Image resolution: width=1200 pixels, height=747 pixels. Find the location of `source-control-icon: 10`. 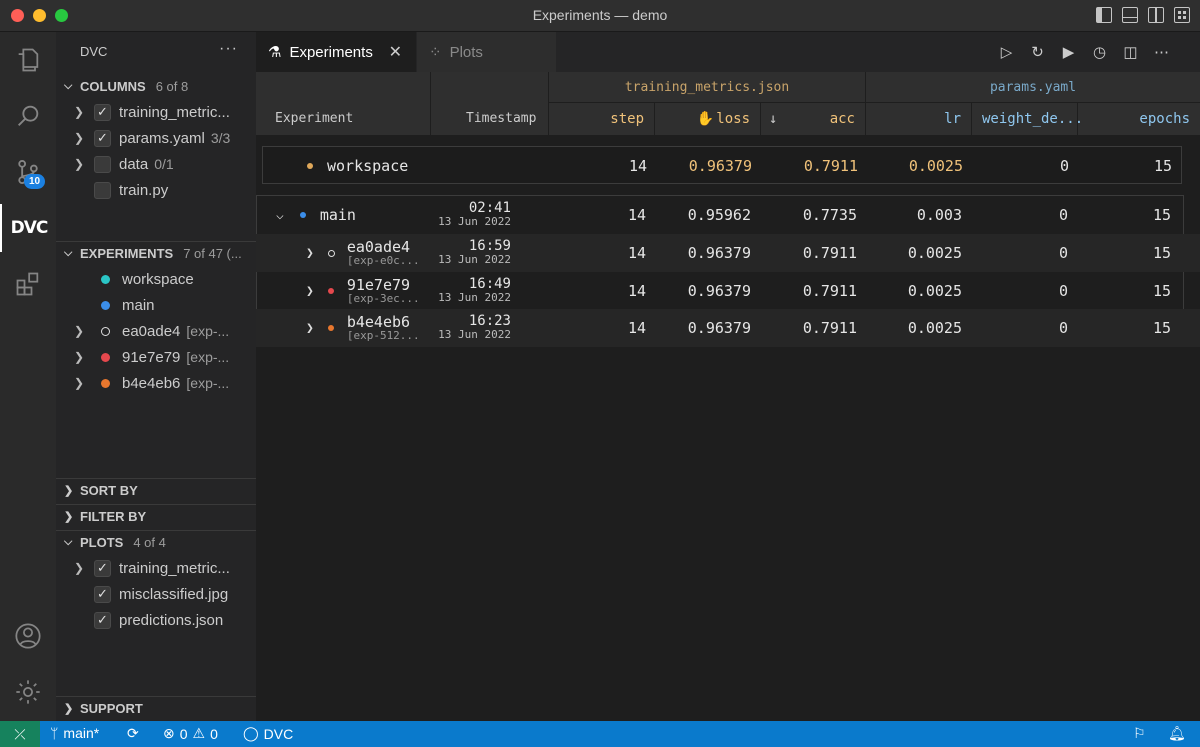

source-control-icon: 10 is located at coordinates (28, 172).